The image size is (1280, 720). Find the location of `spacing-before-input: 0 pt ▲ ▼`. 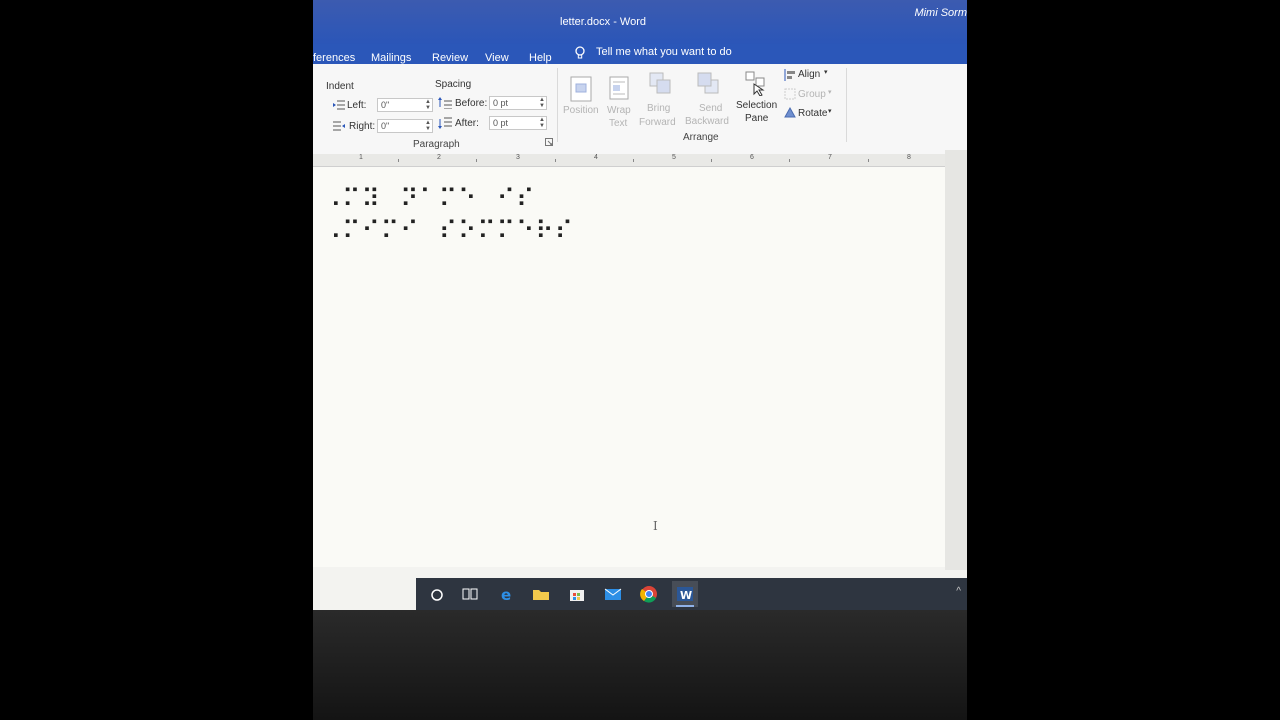

spacing-before-input: 0 pt ▲ ▼ is located at coordinates (518, 103).